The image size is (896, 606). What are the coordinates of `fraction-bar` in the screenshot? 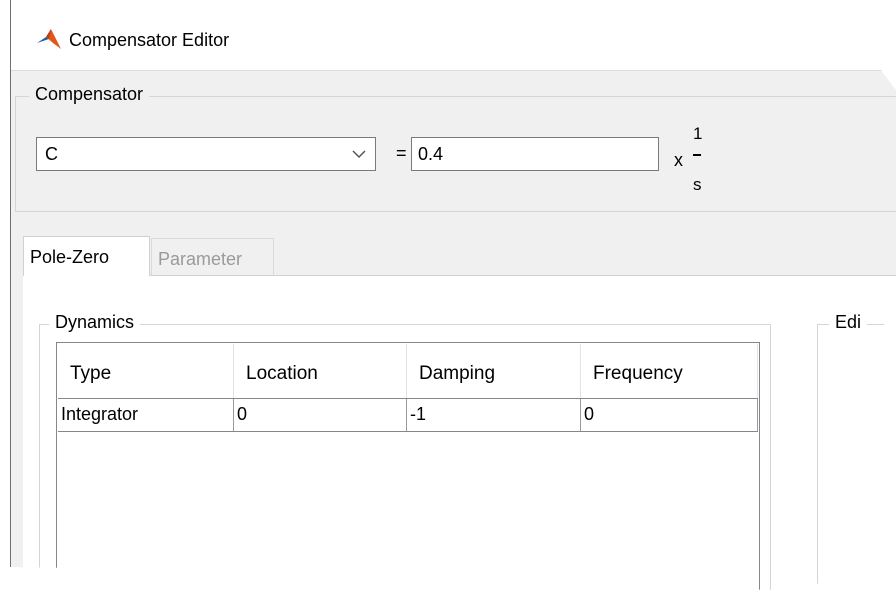 It's located at (697, 155).